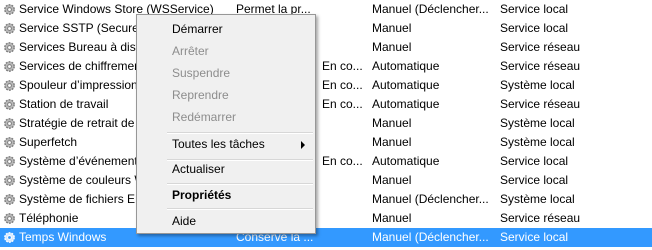 This screenshot has width=652, height=250. I want to click on menu-item-properties: Propriétés, so click(226, 195).